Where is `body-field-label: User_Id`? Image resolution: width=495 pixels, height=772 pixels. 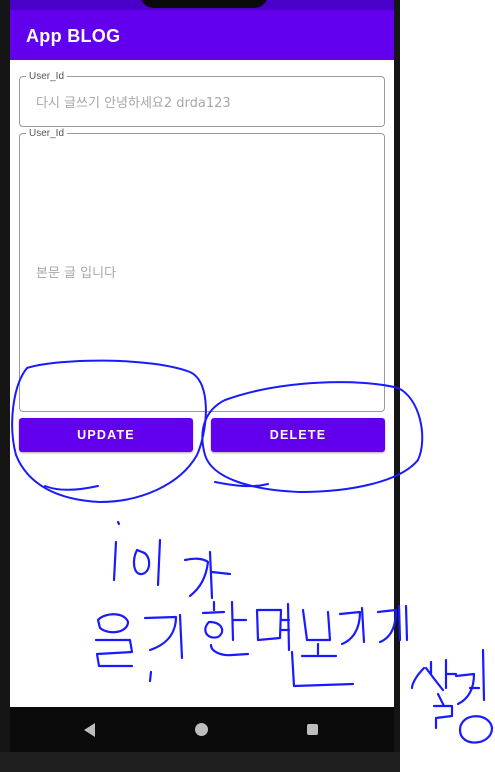 body-field-label: User_Id is located at coordinates (47, 133).